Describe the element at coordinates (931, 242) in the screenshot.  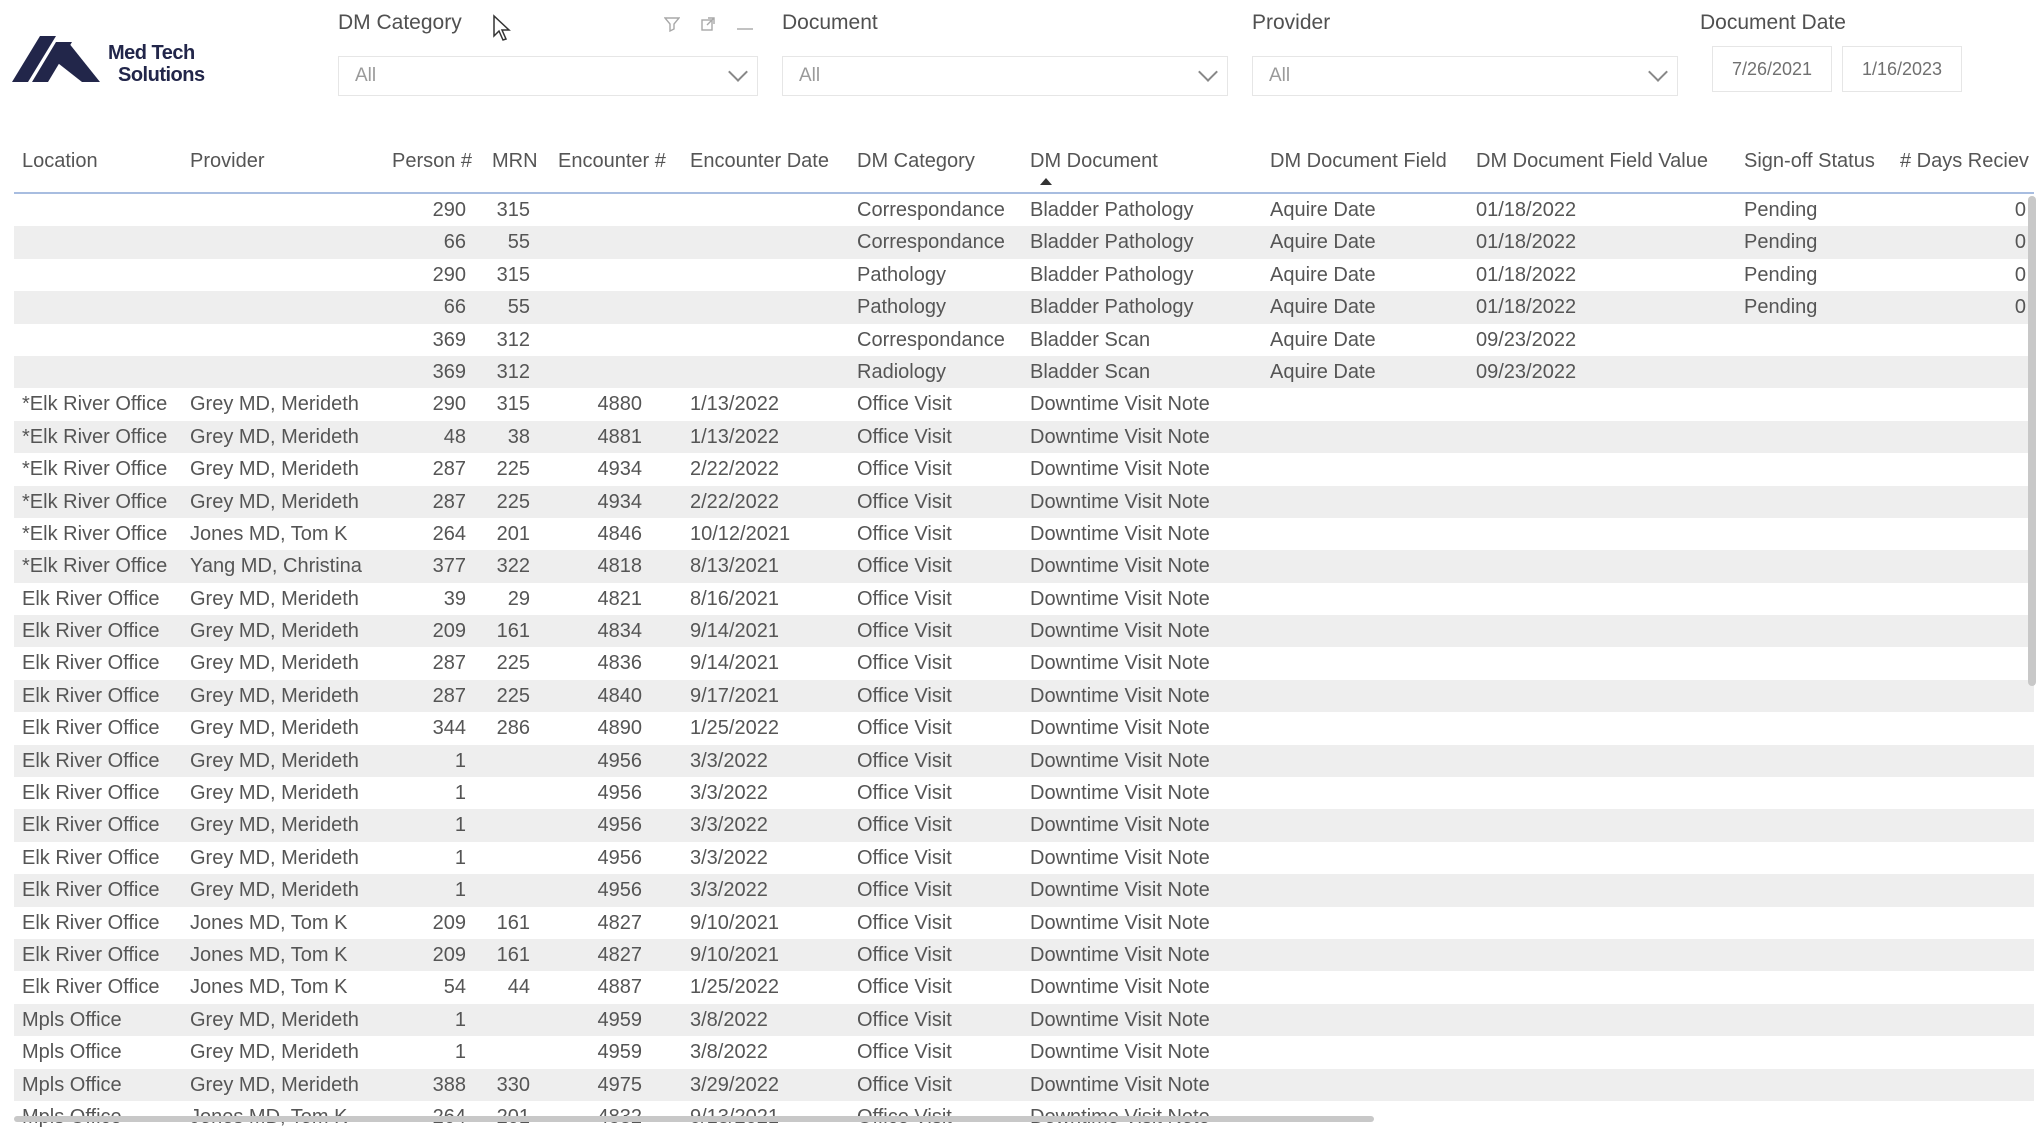
I see `cell-dm-category: Correspondance` at that location.